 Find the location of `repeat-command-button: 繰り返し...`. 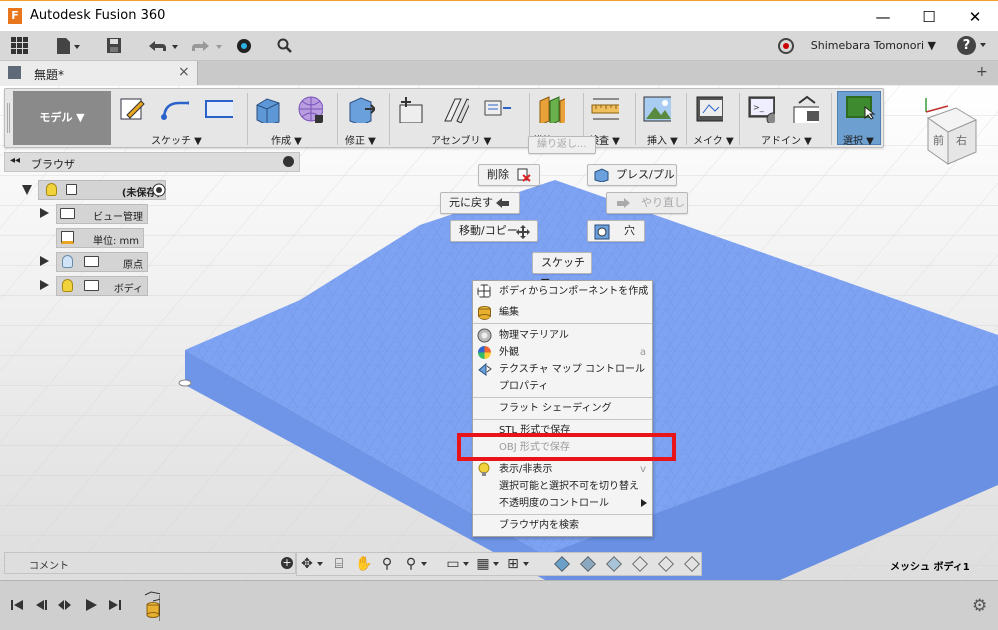

repeat-command-button: 繰り返し... is located at coordinates (562, 145).